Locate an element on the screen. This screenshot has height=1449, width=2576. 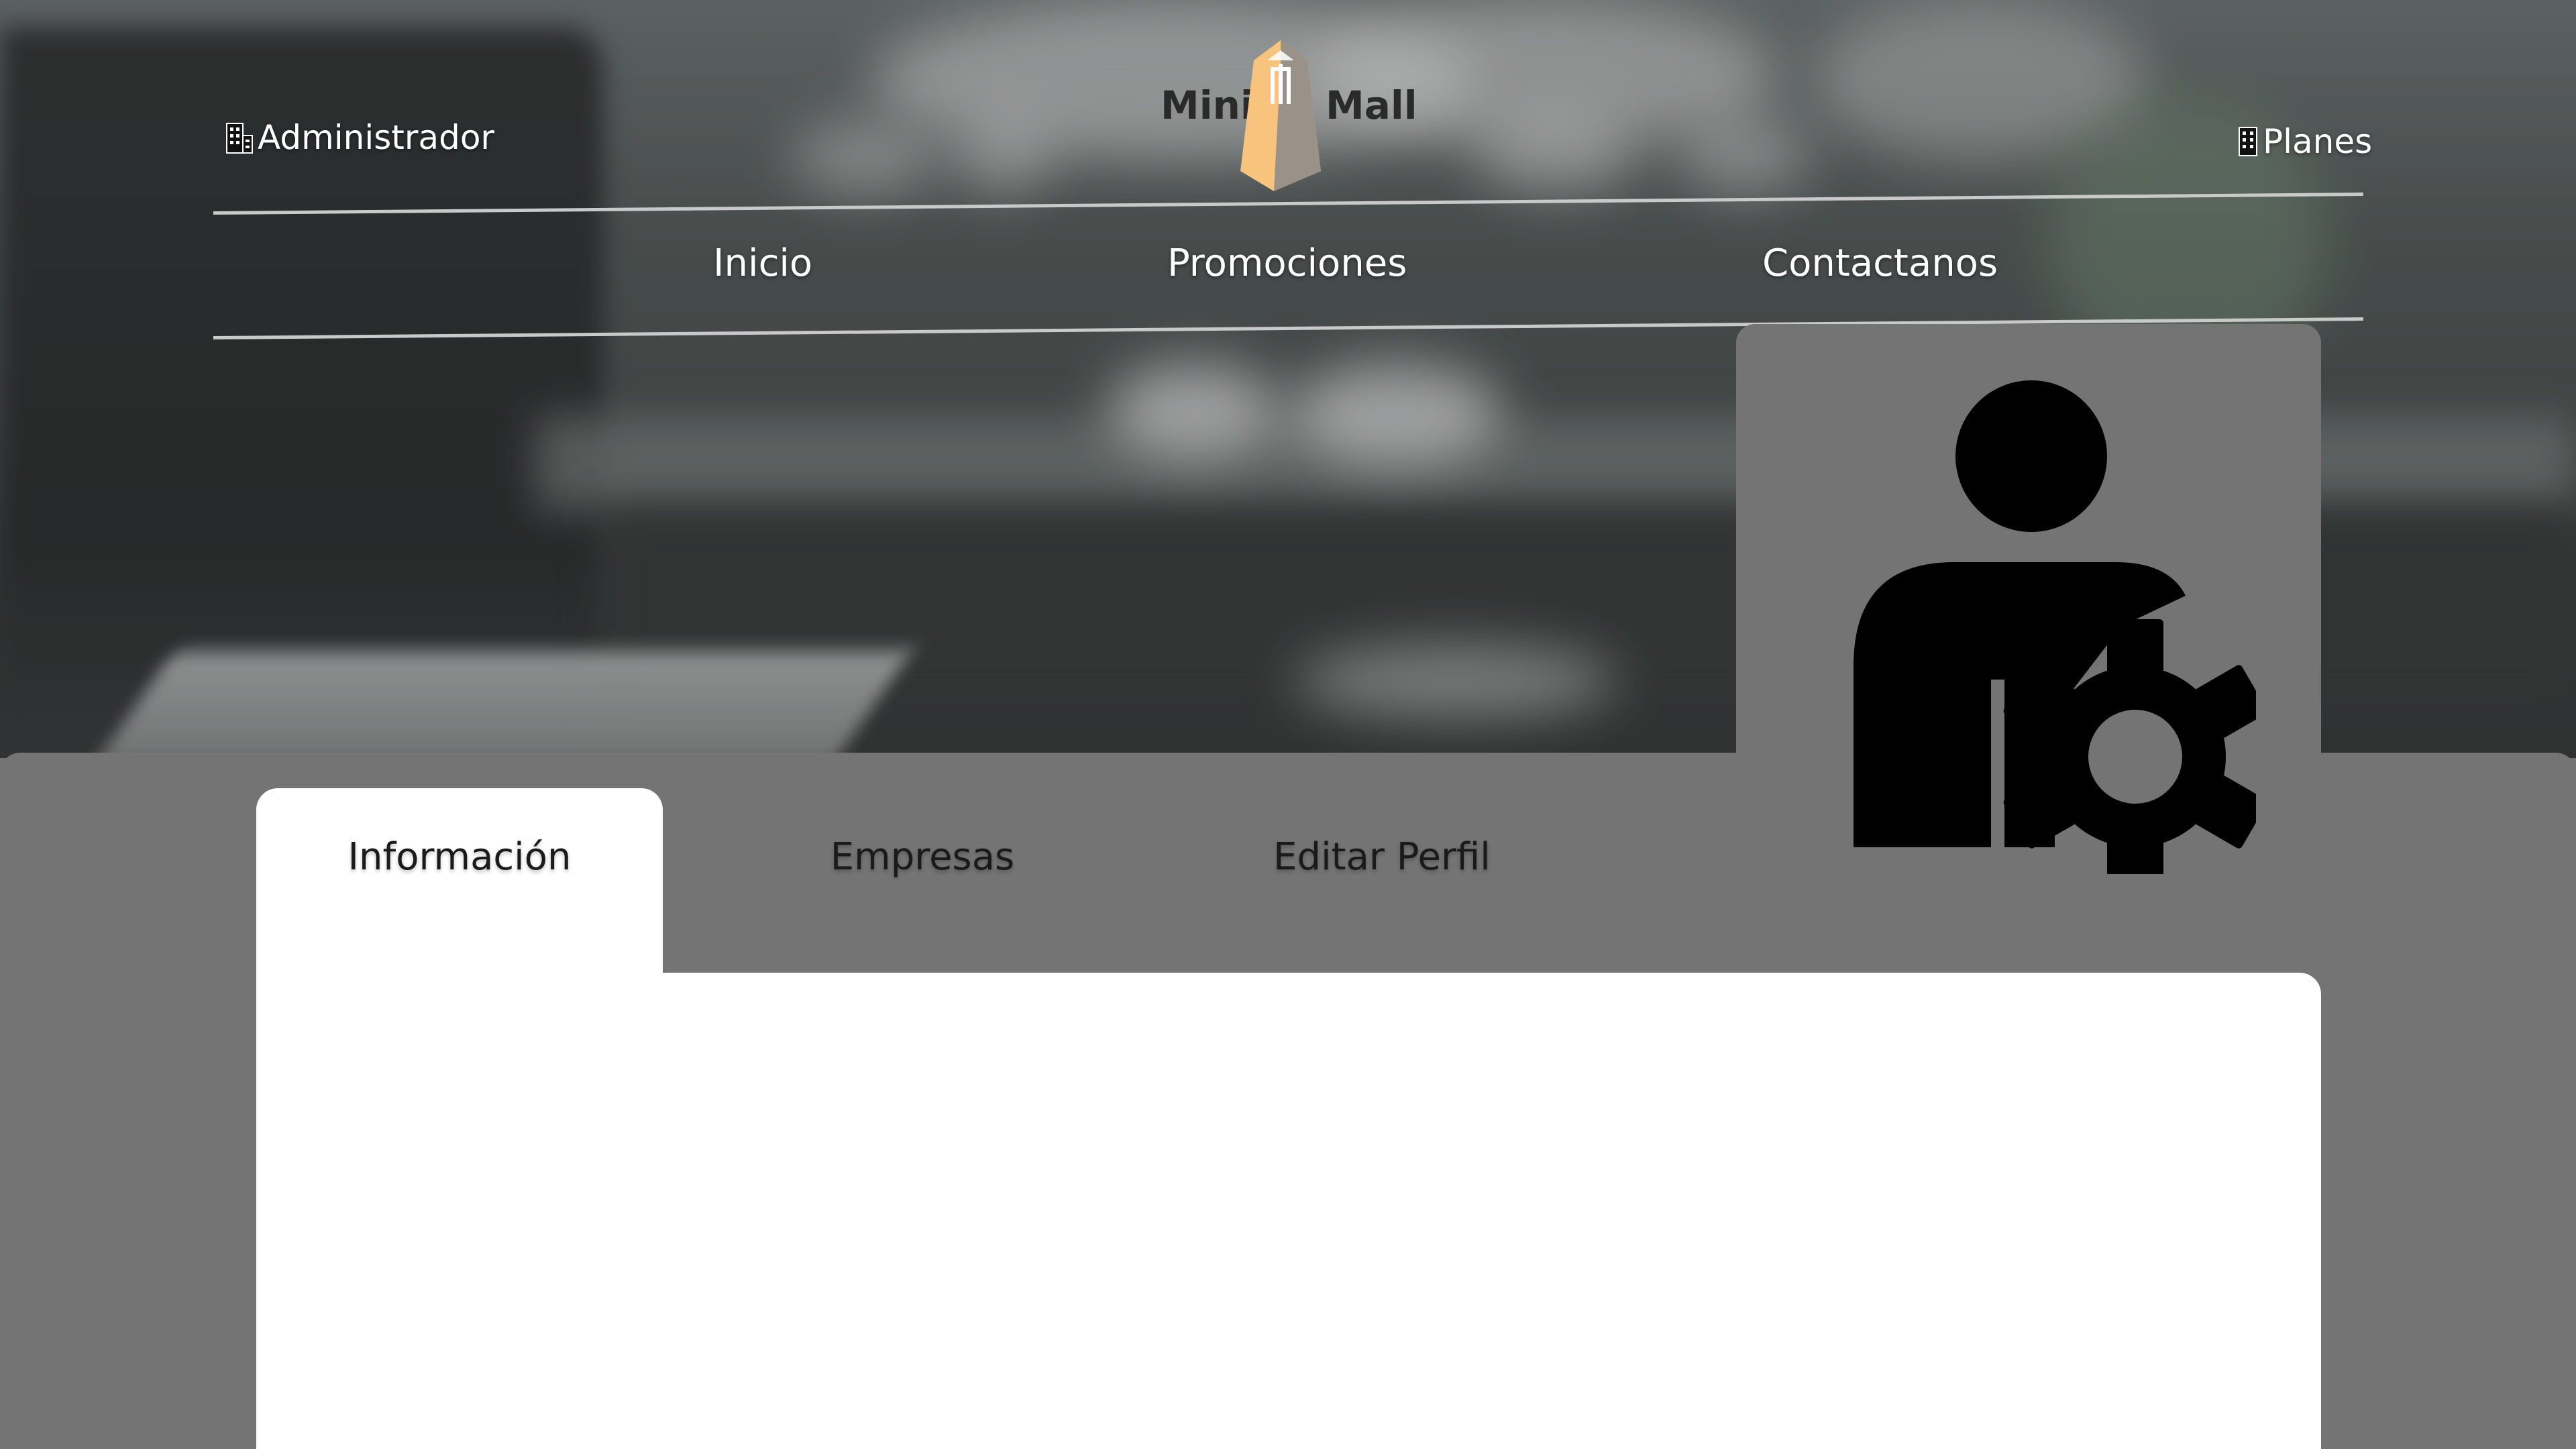
tab-empresas: Empresas is located at coordinates (922, 885).